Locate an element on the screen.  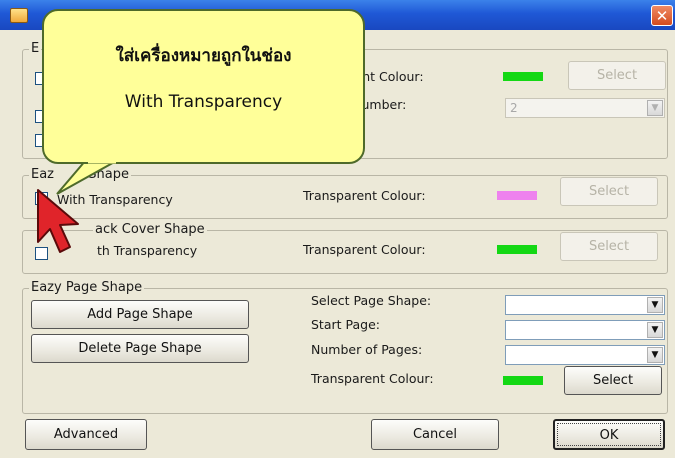
mouse-cursor-icon is located at coordinates (58, 221).